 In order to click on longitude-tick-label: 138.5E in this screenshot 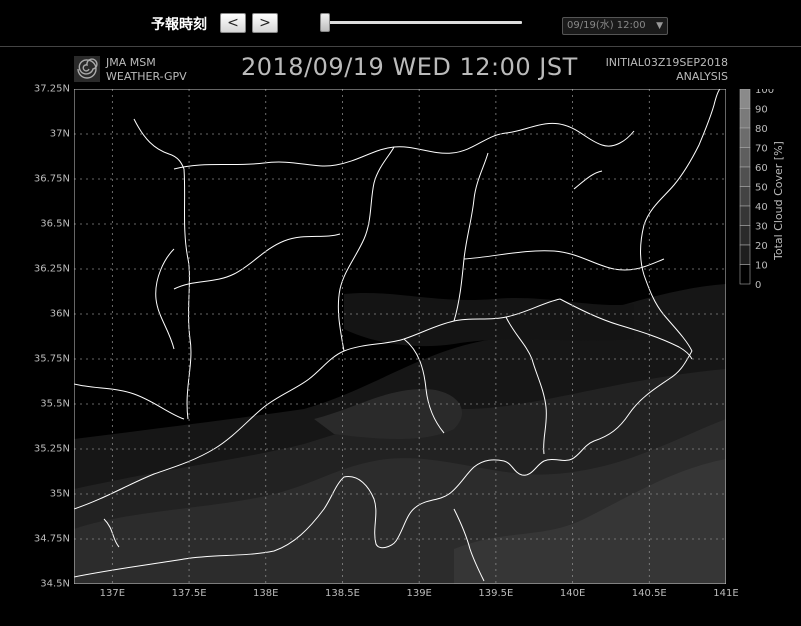, I will do `click(342, 593)`.